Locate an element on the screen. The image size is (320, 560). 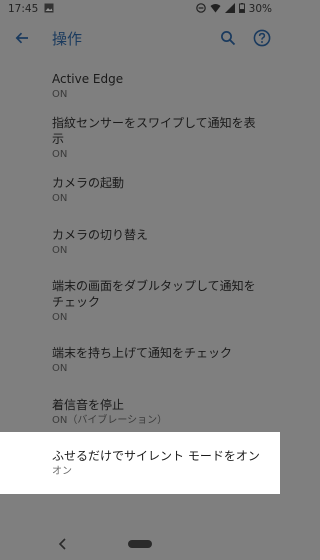
setting-summary: ON（バイブレーション） is located at coordinates (110, 420).